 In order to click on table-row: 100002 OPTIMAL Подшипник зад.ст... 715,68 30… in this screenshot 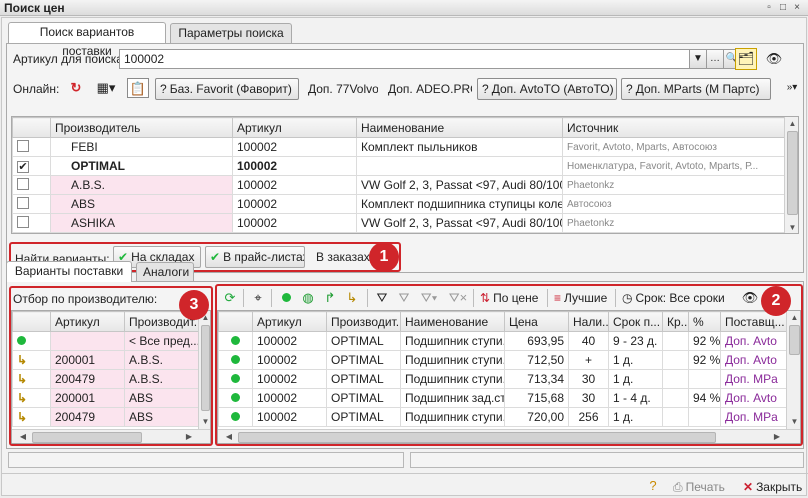, I will do `click(502, 398)`.